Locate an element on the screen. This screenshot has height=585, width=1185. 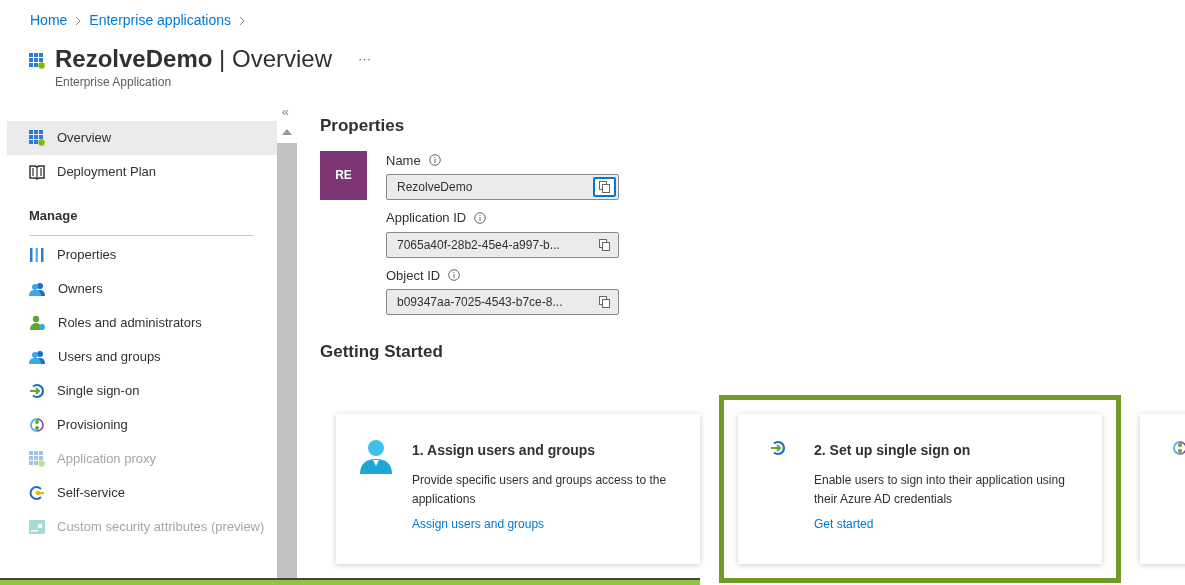
nav-item: Roles and administrators is located at coordinates (143, 323).